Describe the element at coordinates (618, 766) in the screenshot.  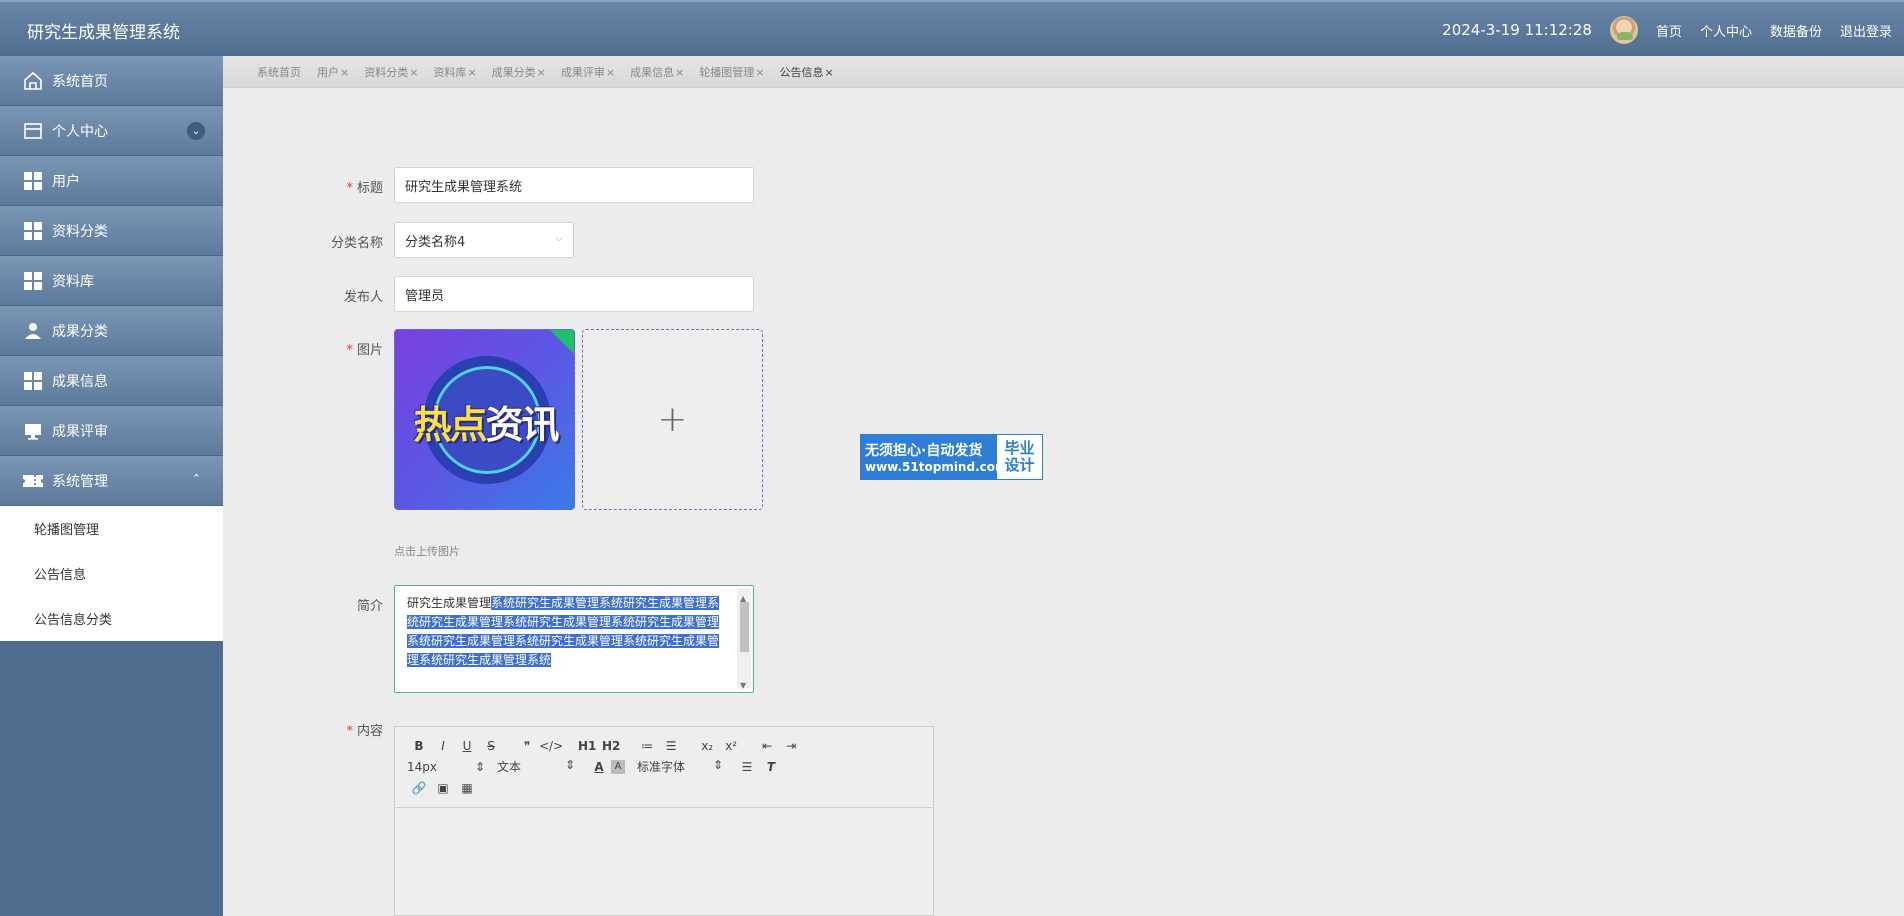
I see `background-color-icon: A` at that location.